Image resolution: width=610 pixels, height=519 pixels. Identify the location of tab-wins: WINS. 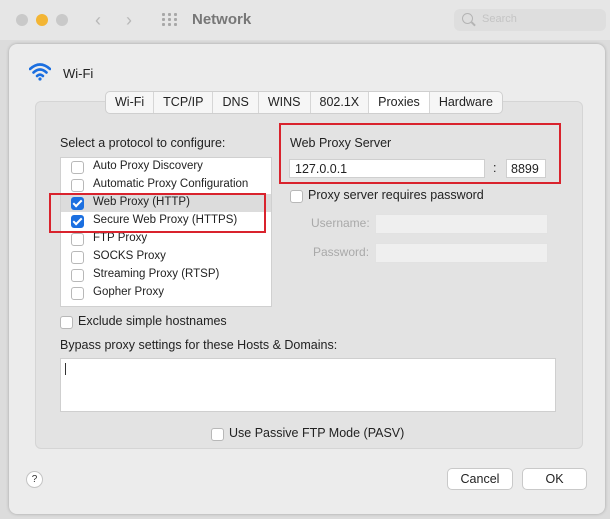
(285, 102).